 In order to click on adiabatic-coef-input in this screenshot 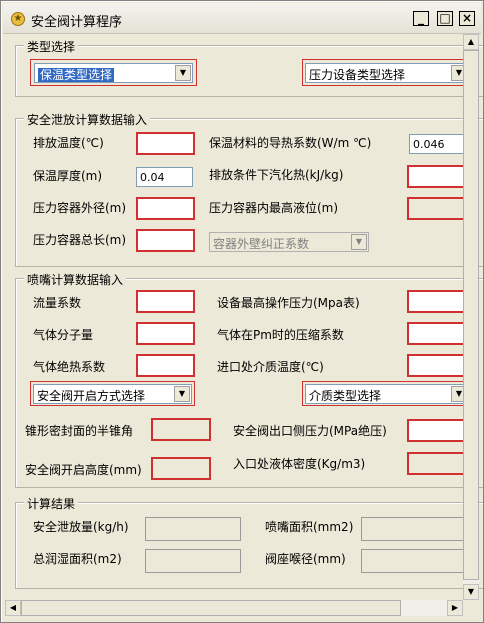, I will do `click(165, 365)`.